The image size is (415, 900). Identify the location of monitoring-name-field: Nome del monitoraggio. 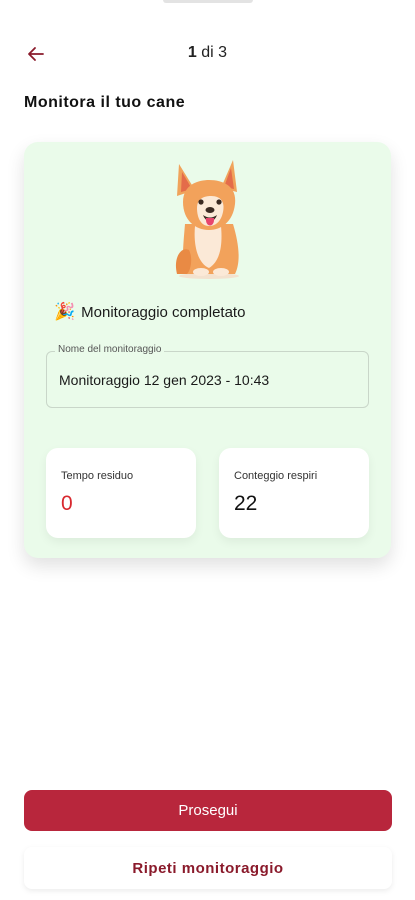
(207, 376).